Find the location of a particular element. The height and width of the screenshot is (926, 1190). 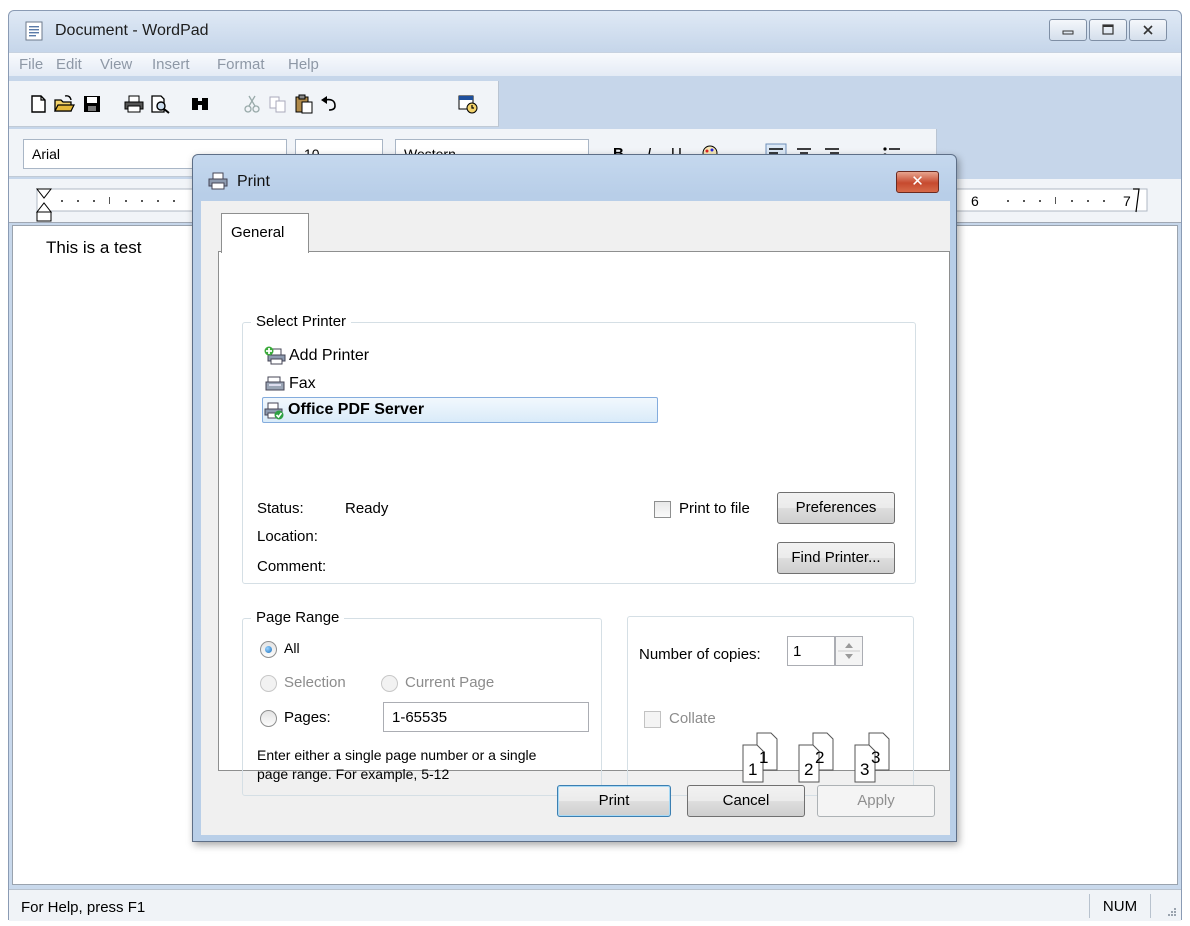

status-label: Status: is located at coordinates (280, 508).